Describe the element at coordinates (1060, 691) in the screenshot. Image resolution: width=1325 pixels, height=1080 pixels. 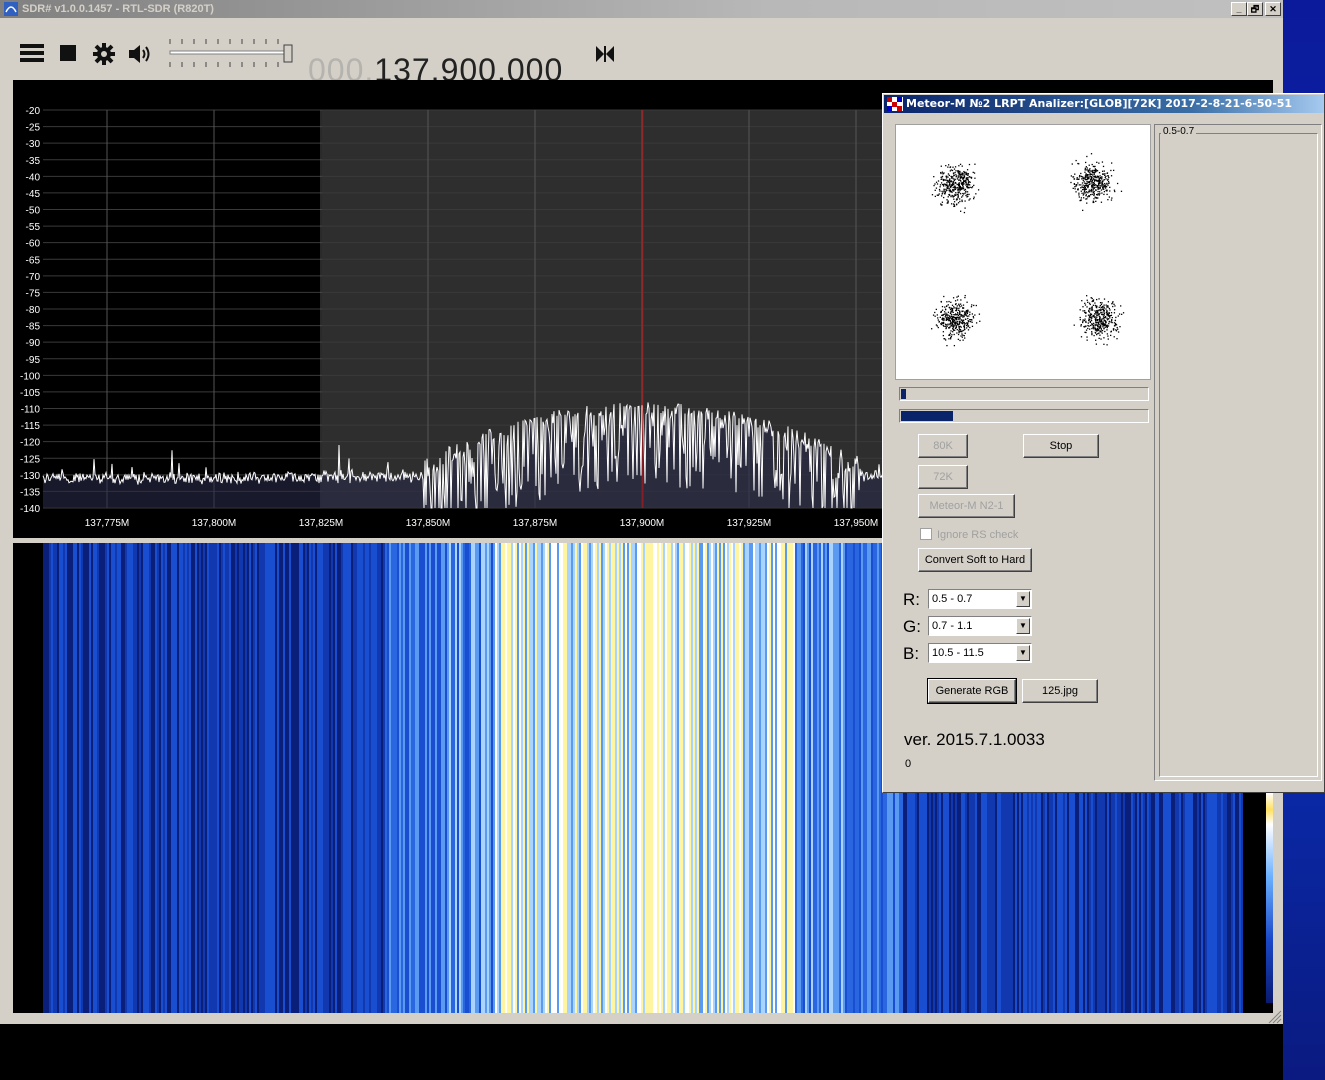
I see `image-file-button: 125.jpg` at that location.